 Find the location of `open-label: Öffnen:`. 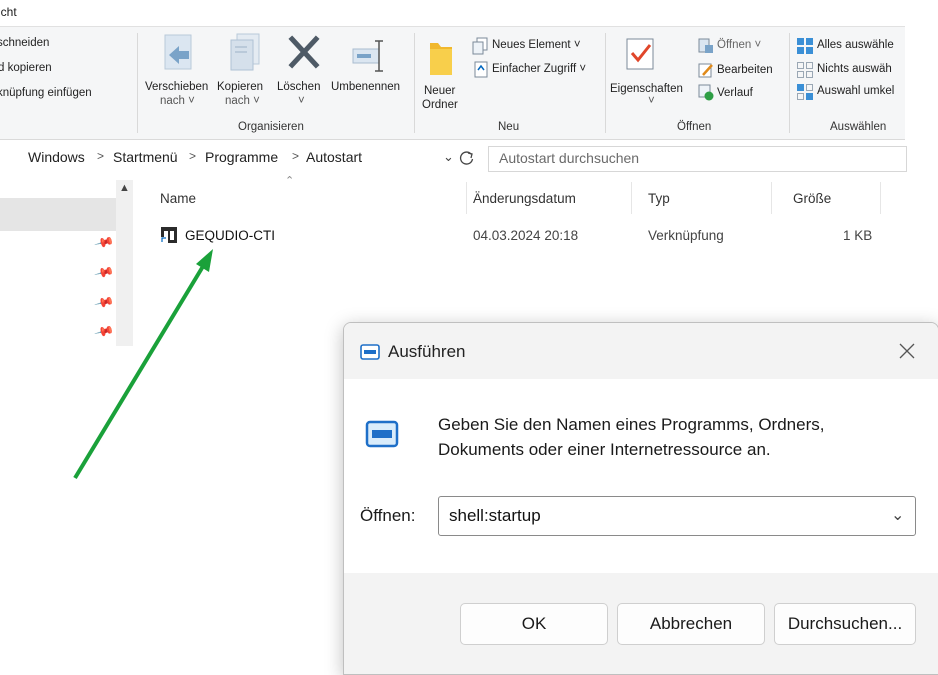

open-label: Öffnen: is located at coordinates (388, 515).